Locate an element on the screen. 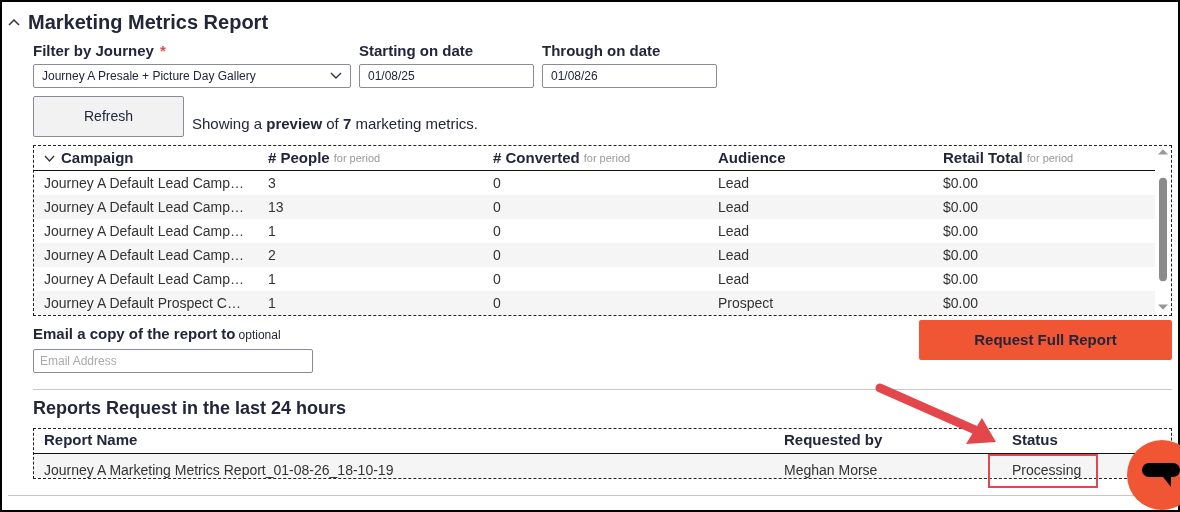 The image size is (1180, 512). table-cell: Journey A Marketing Metrics Report_01-08-26_18-10-19 is located at coordinates (219, 470).